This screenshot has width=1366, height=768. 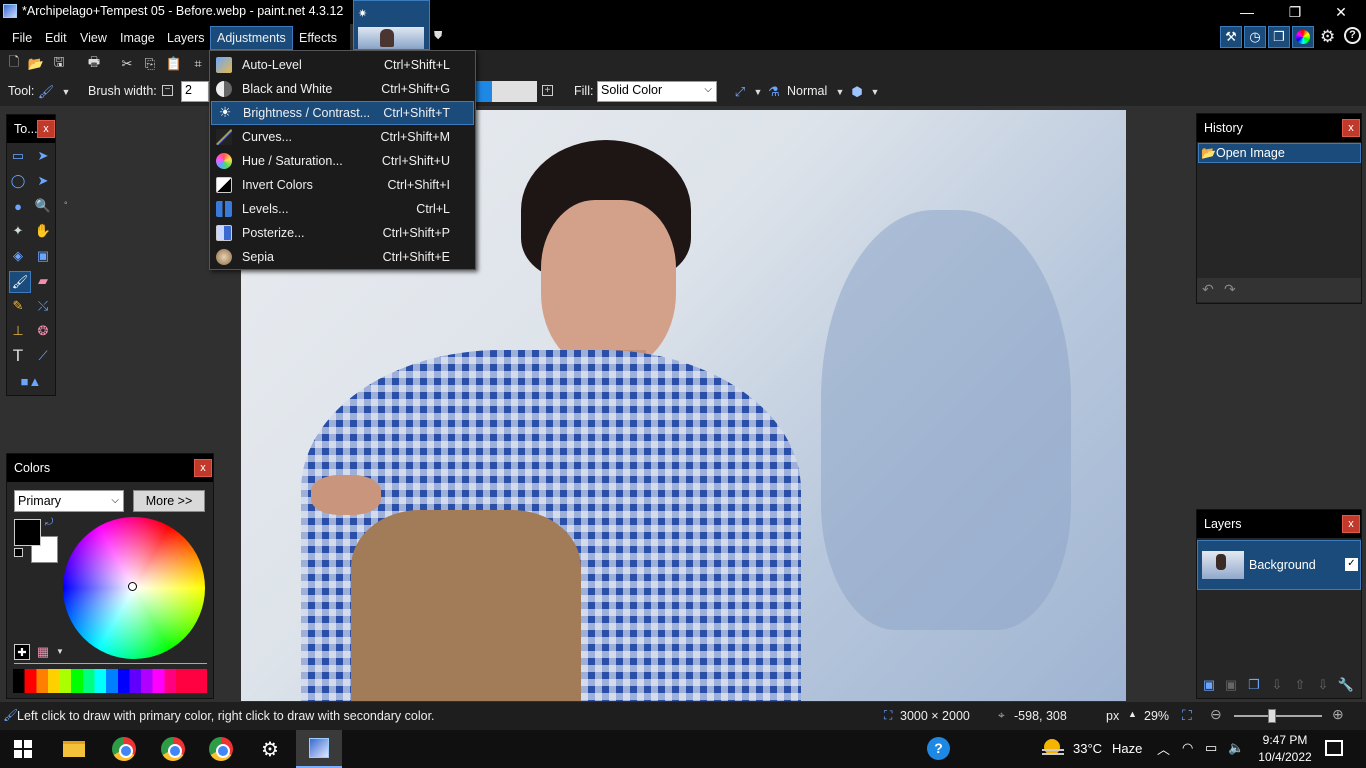 I want to click on adj-brightness-contrast: ☀ Brightness / Contrast... Ctrl+Shift+T, so click(x=342, y=113).